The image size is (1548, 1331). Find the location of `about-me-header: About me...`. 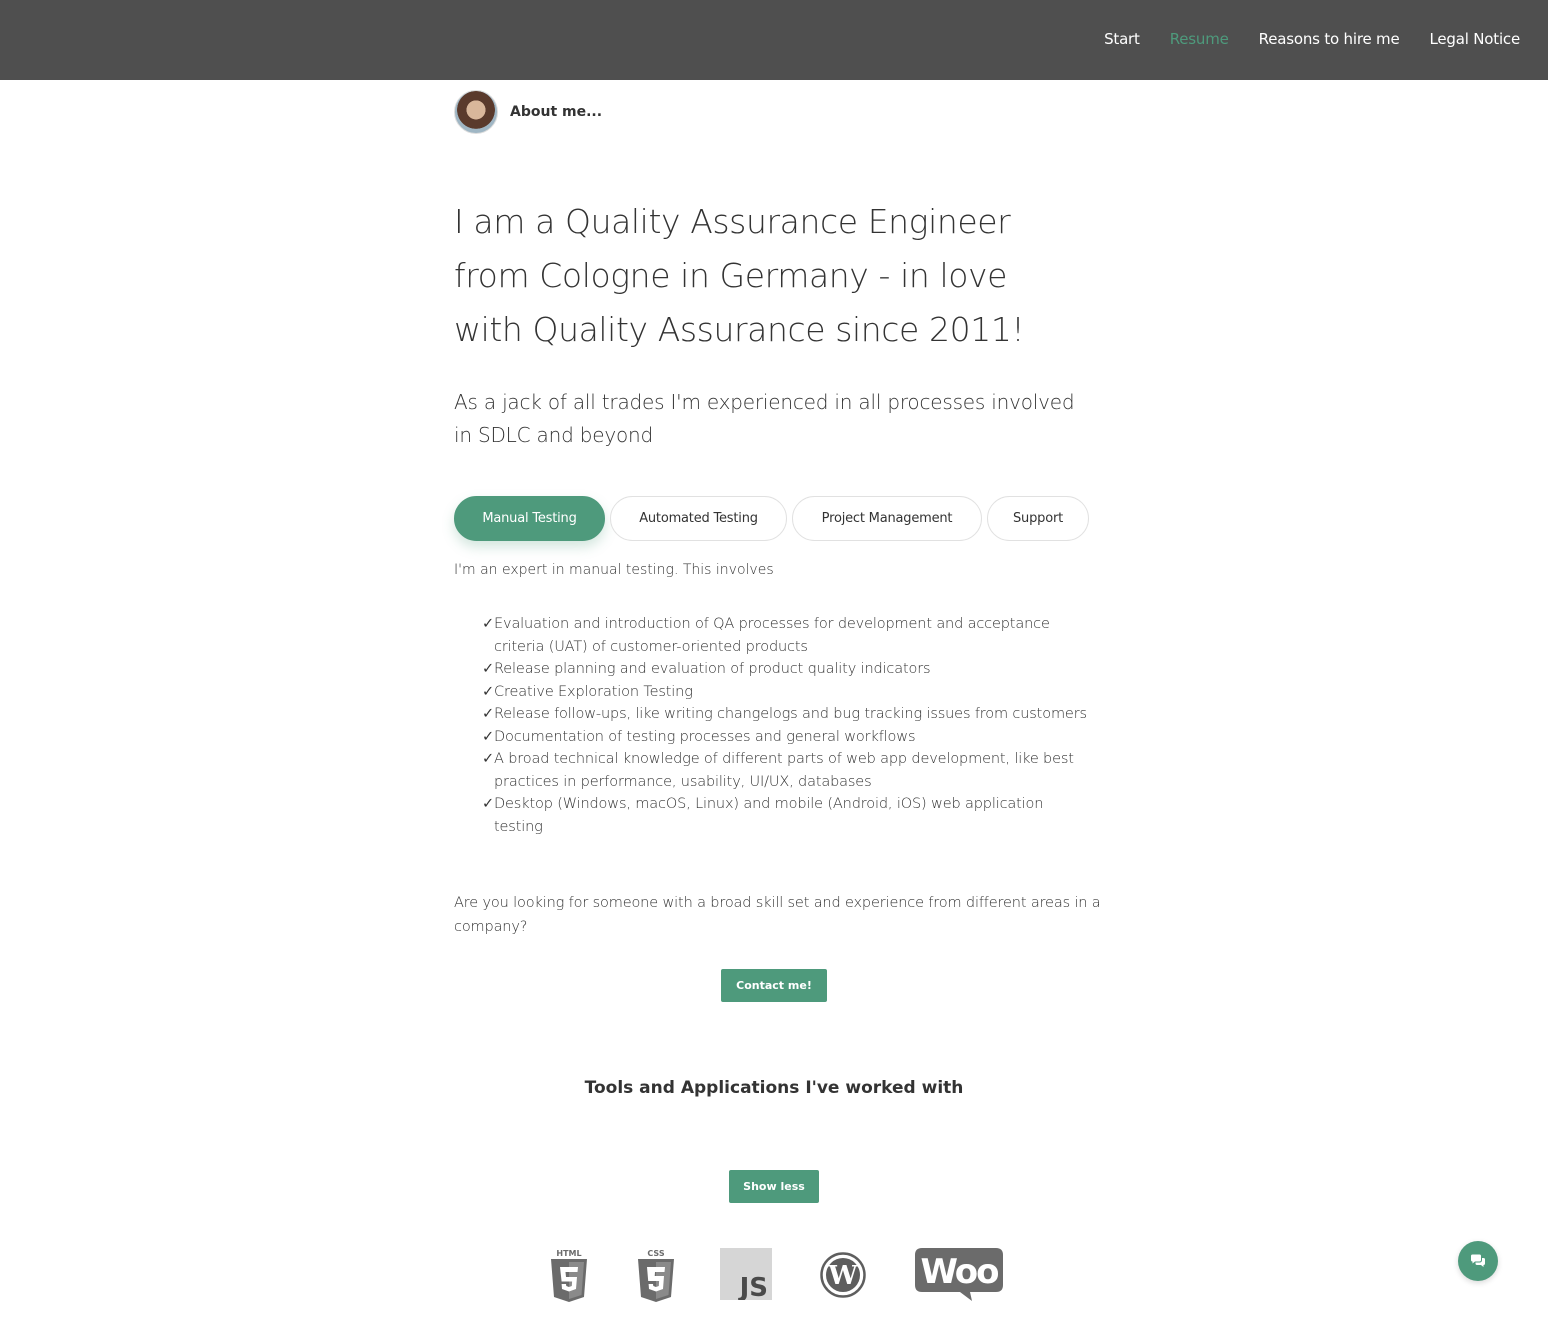

about-me-header: About me... is located at coordinates (528, 112).